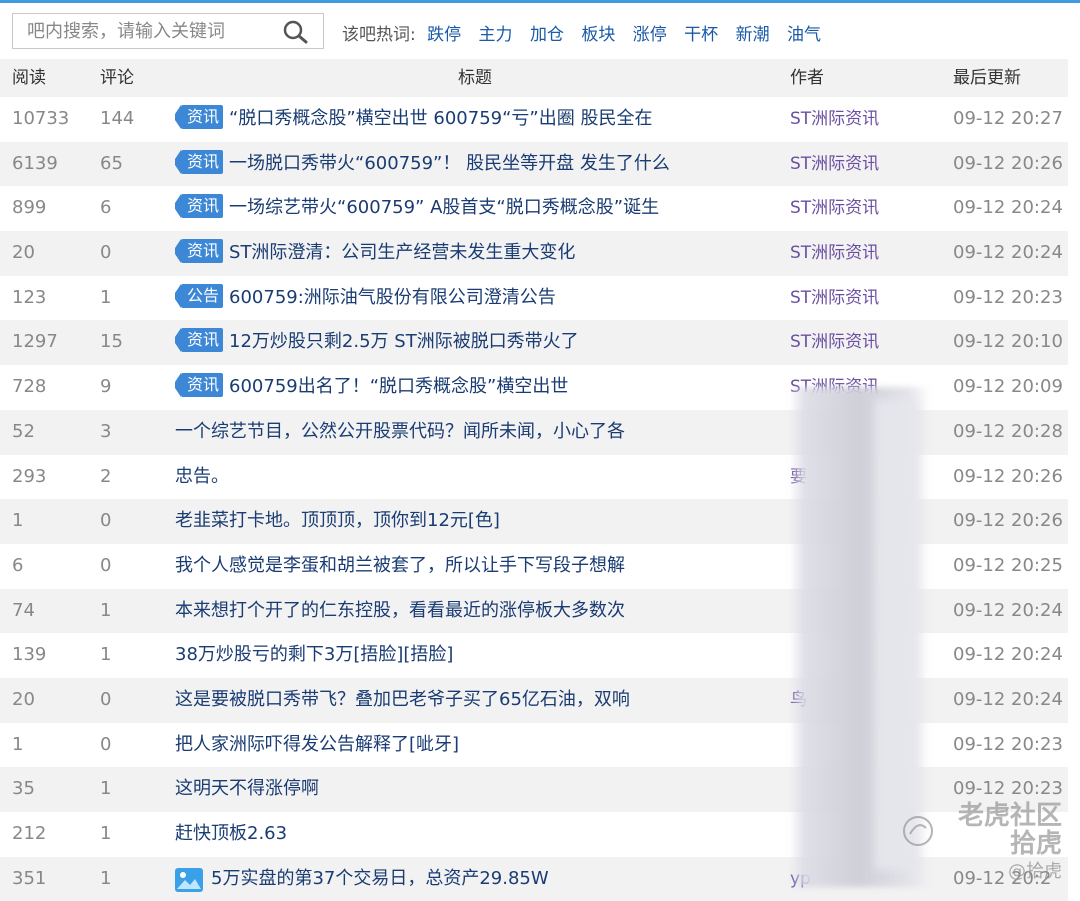 The image size is (1080, 901). What do you see at coordinates (440, 118) in the screenshot?
I see `post-title-link: “脱口秀概念股”横空出世 600759“亏”出圈 股民全在` at bounding box center [440, 118].